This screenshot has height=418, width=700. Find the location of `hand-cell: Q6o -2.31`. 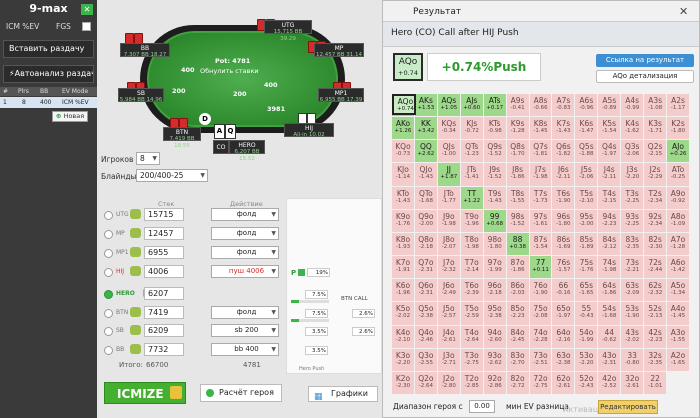

hand-cell: Q6o -2.31 is located at coordinates (425, 290).